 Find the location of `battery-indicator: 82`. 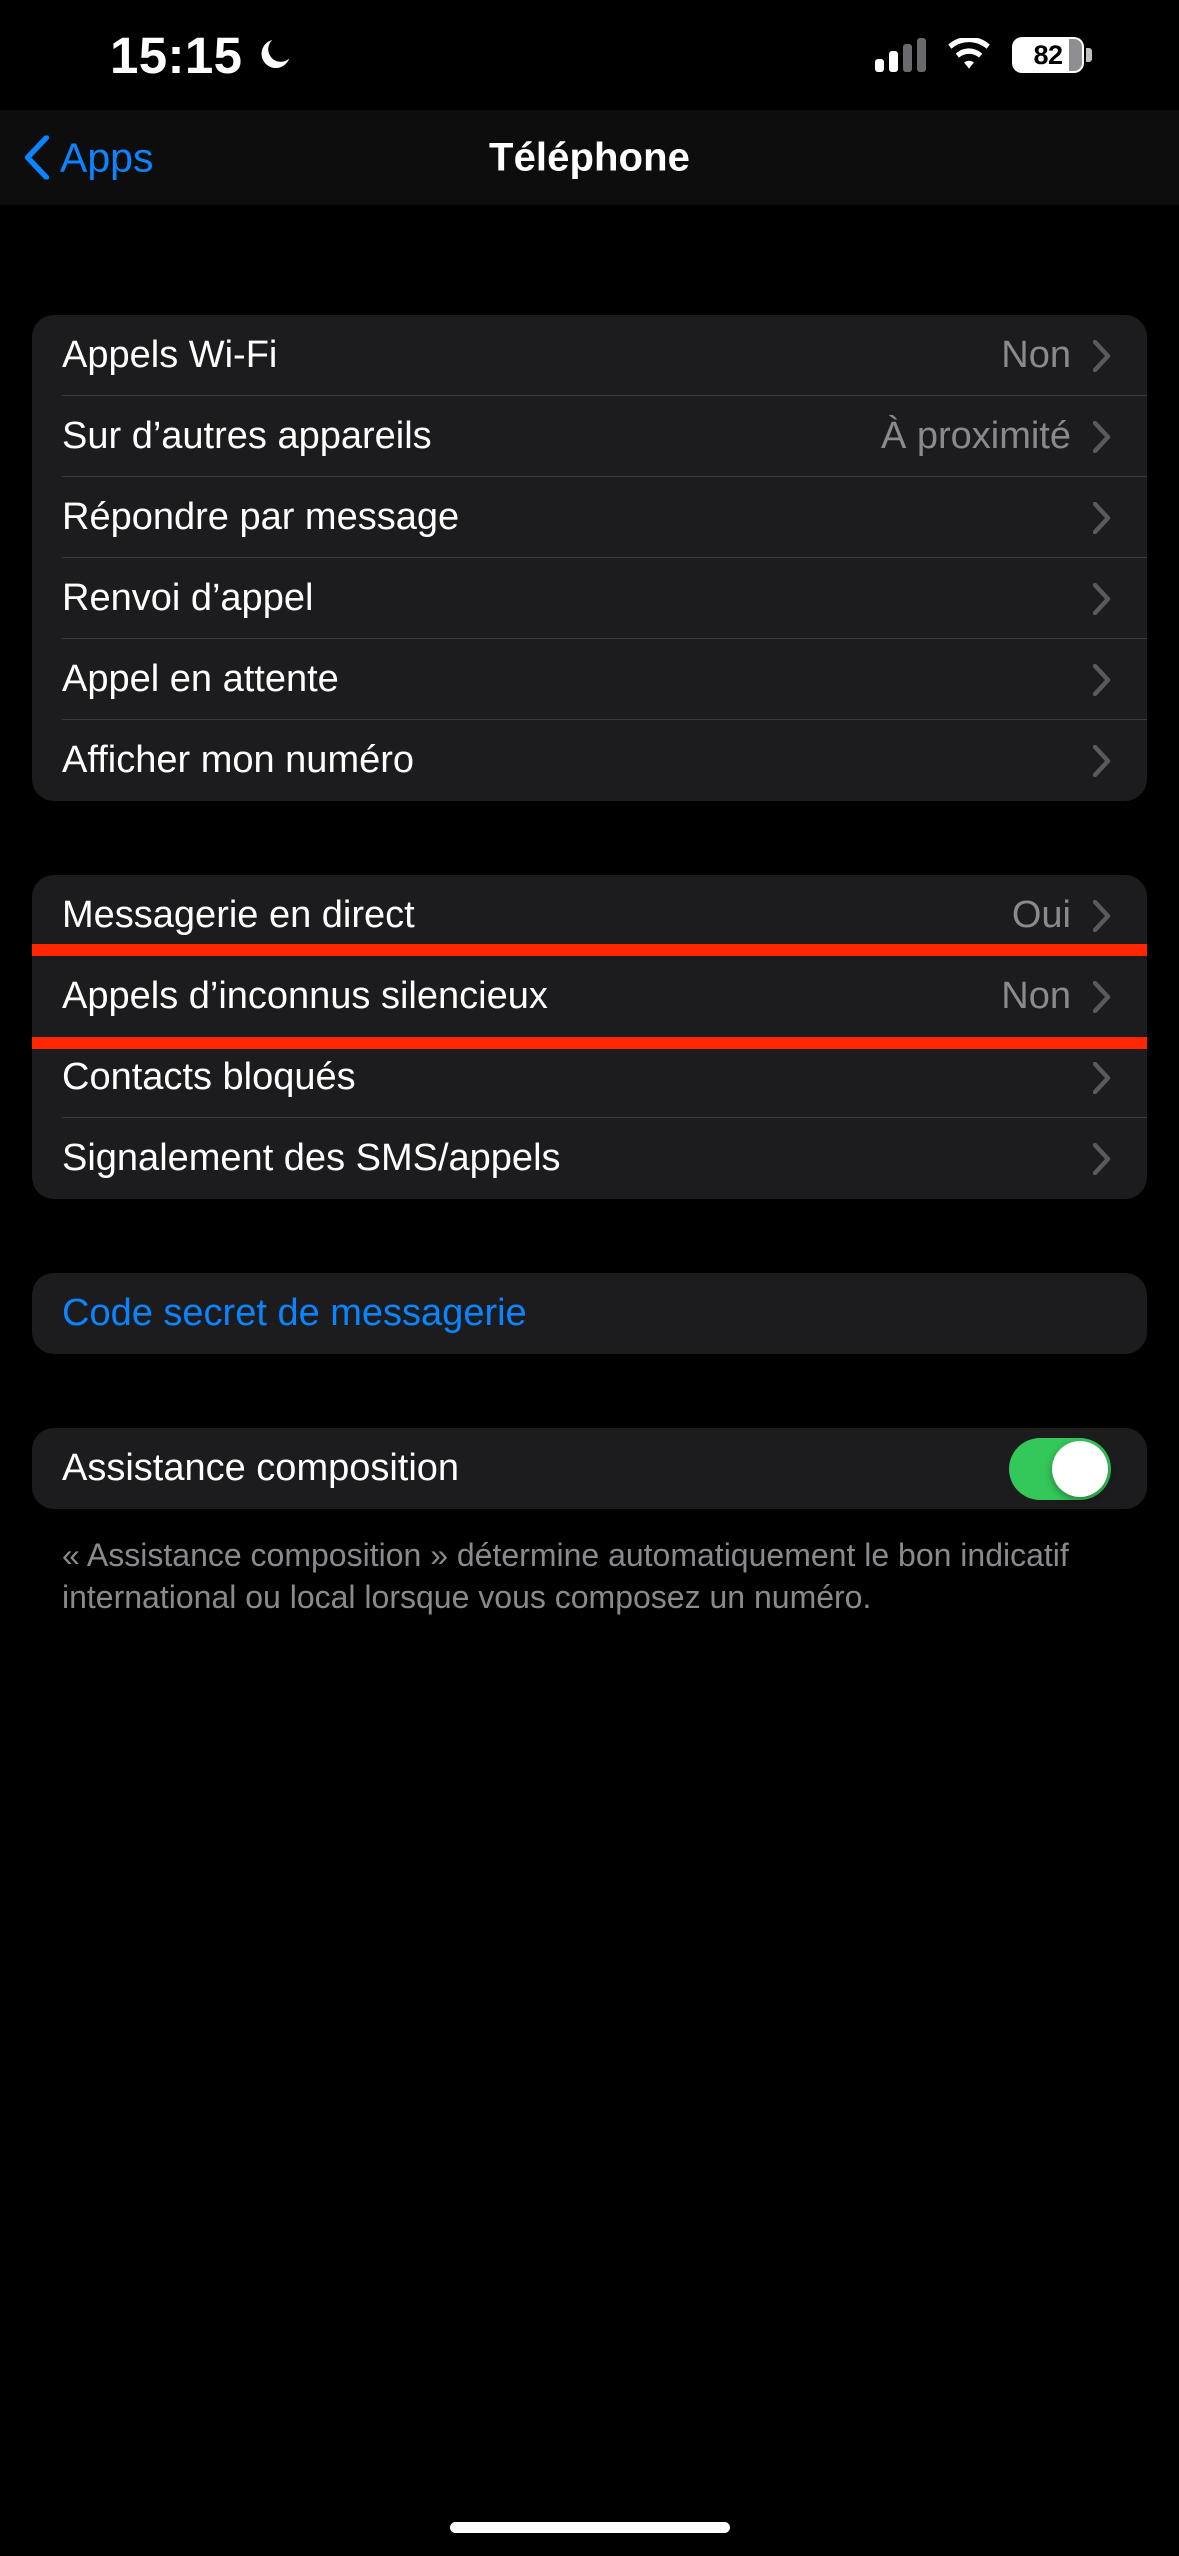

battery-indicator: 82 is located at coordinates (1052, 55).